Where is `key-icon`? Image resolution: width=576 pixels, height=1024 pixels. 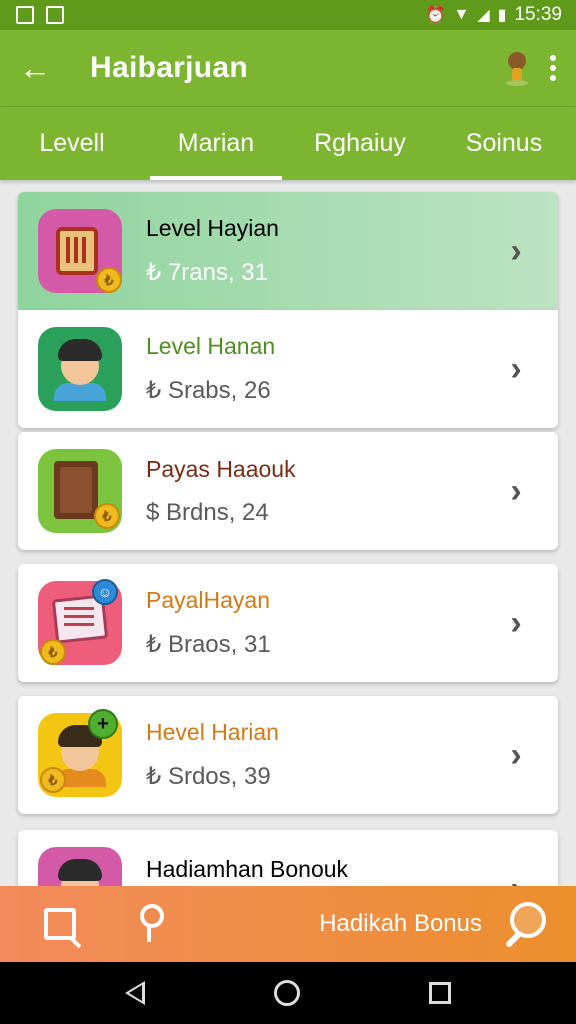 key-icon is located at coordinates (151, 924).